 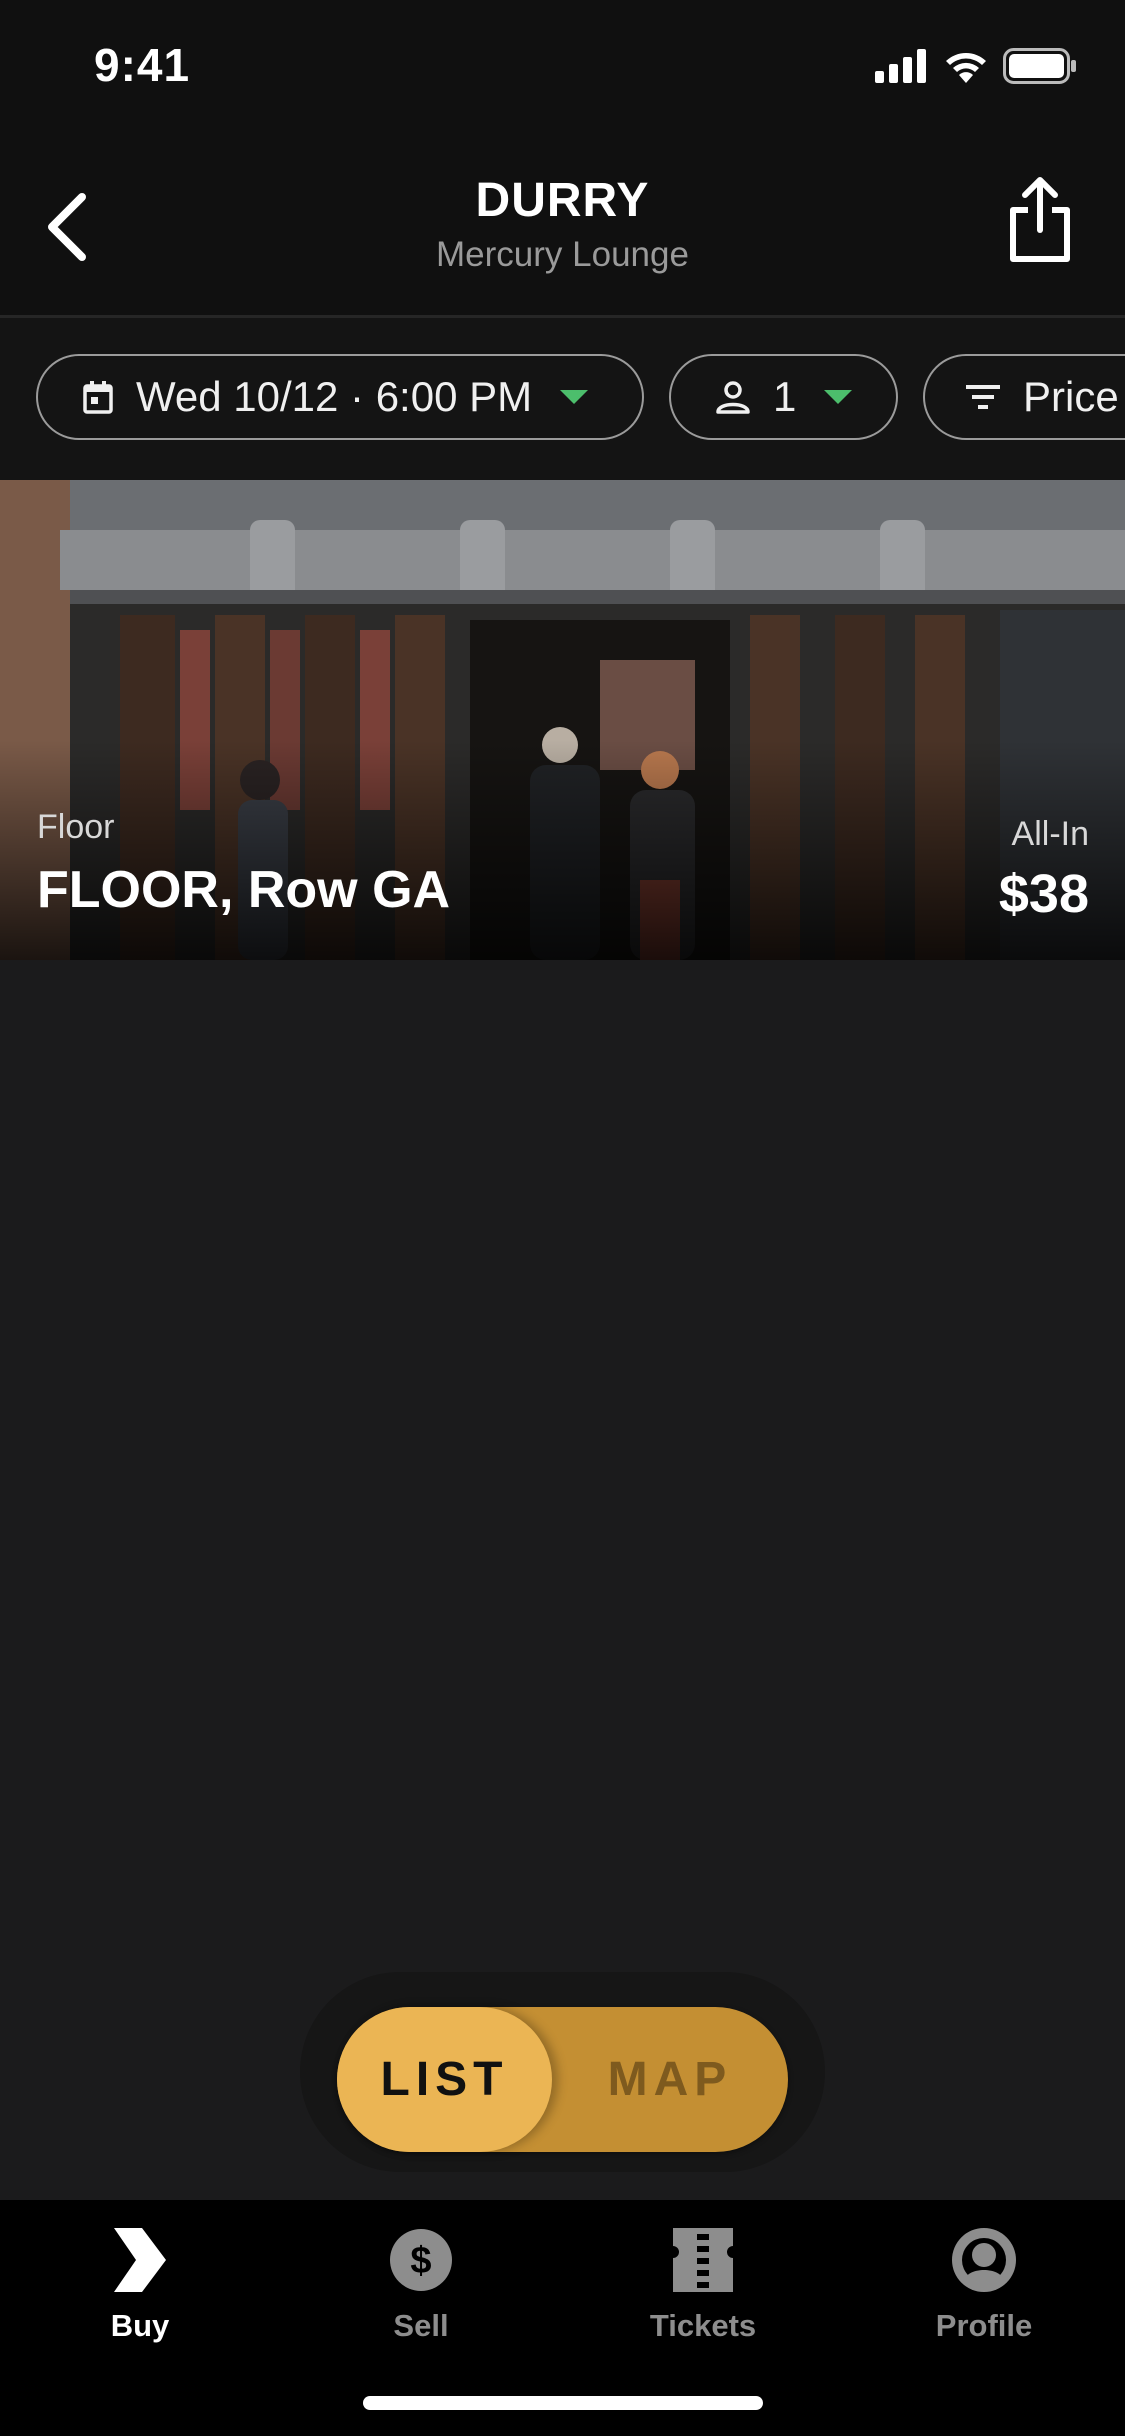 I want to click on profile-icon, so click(x=984, y=2260).